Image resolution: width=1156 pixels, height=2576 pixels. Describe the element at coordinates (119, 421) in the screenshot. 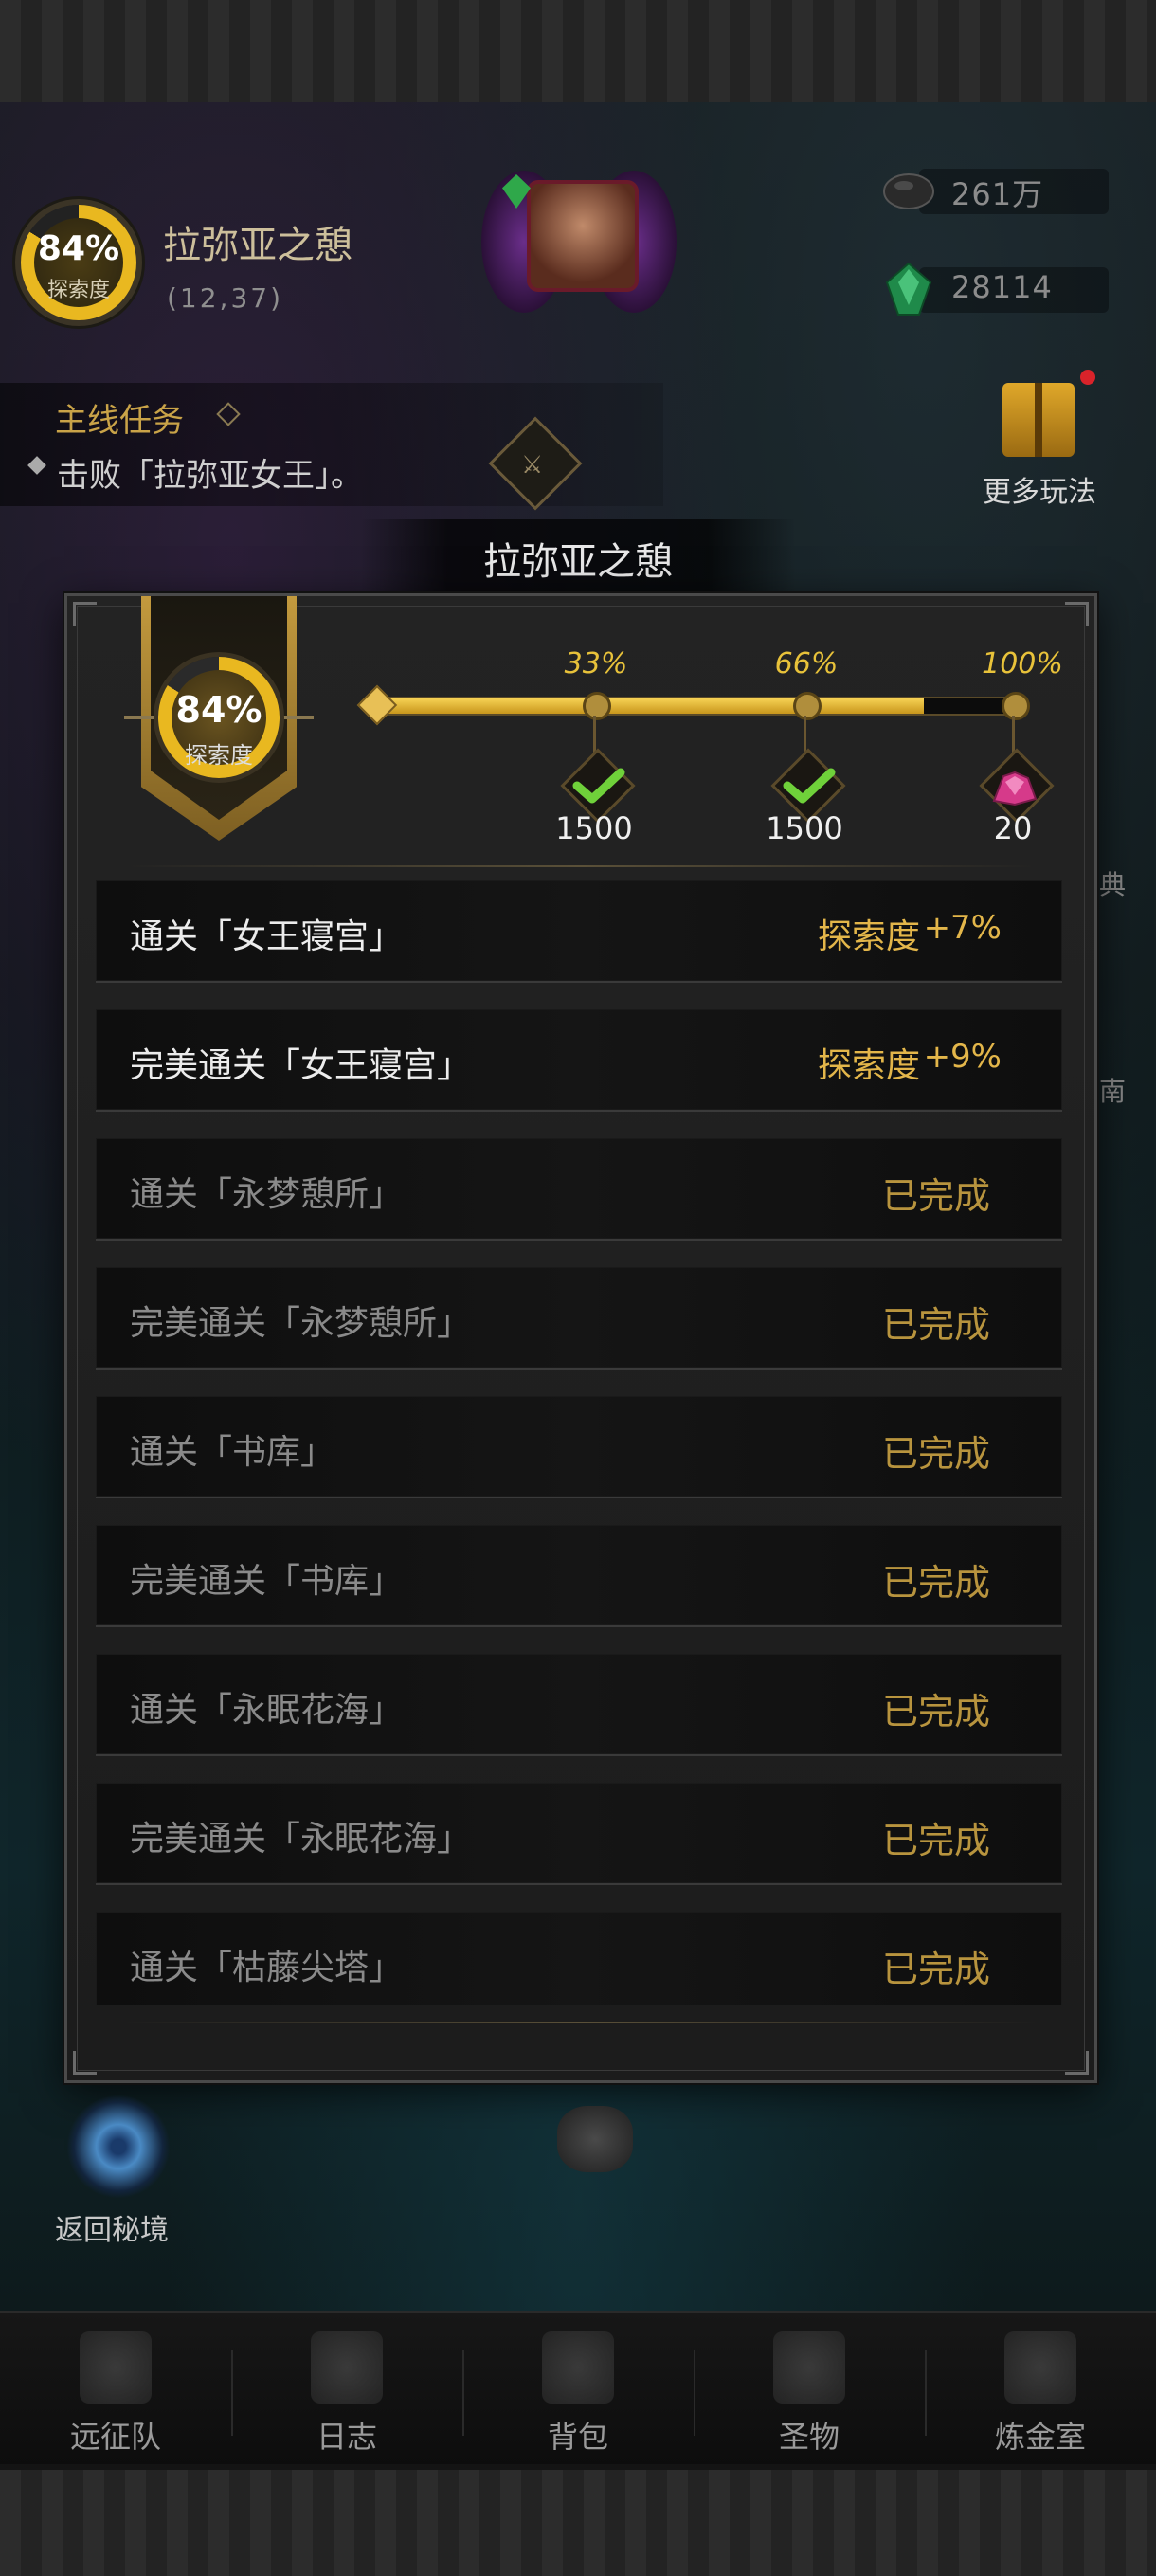

I see `quest-title: 主线任务` at that location.